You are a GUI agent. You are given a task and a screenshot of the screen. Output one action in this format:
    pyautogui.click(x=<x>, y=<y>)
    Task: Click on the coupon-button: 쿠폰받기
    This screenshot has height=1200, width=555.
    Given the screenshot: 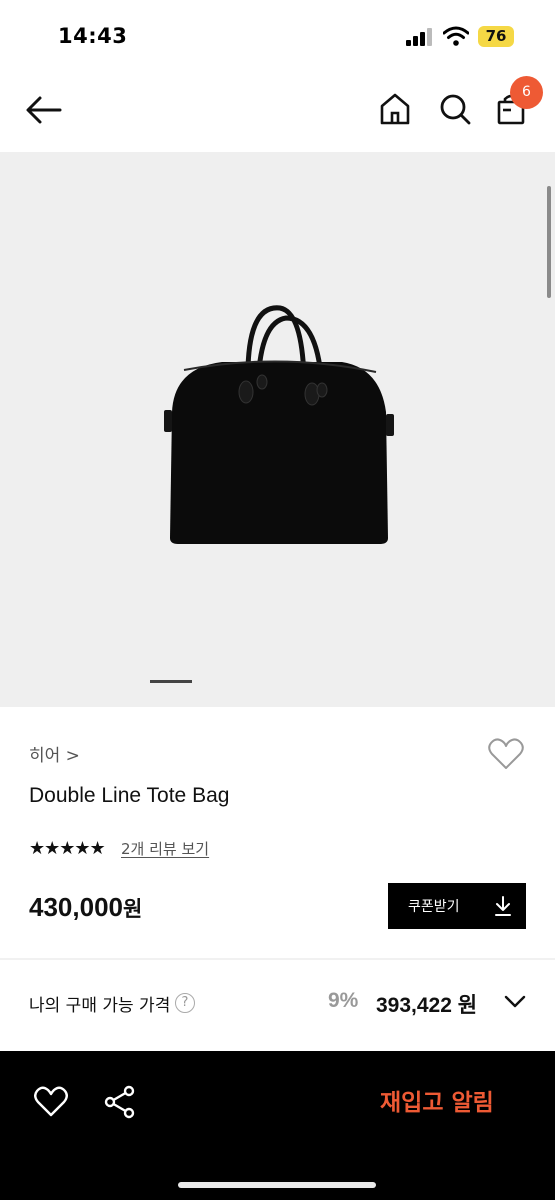 What is the action you would take?
    pyautogui.click(x=457, y=906)
    